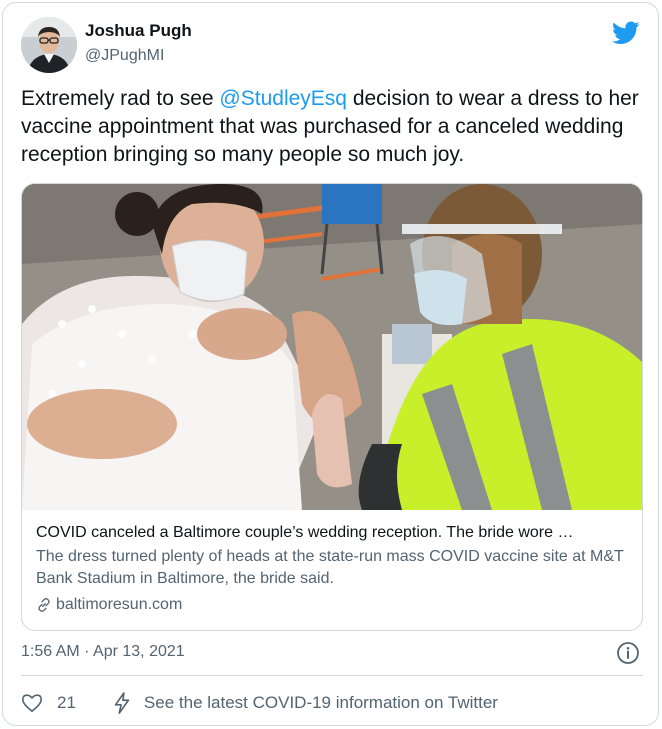 The width and height of the screenshot is (662, 729). What do you see at coordinates (332, 675) in the screenshot?
I see `divider` at bounding box center [332, 675].